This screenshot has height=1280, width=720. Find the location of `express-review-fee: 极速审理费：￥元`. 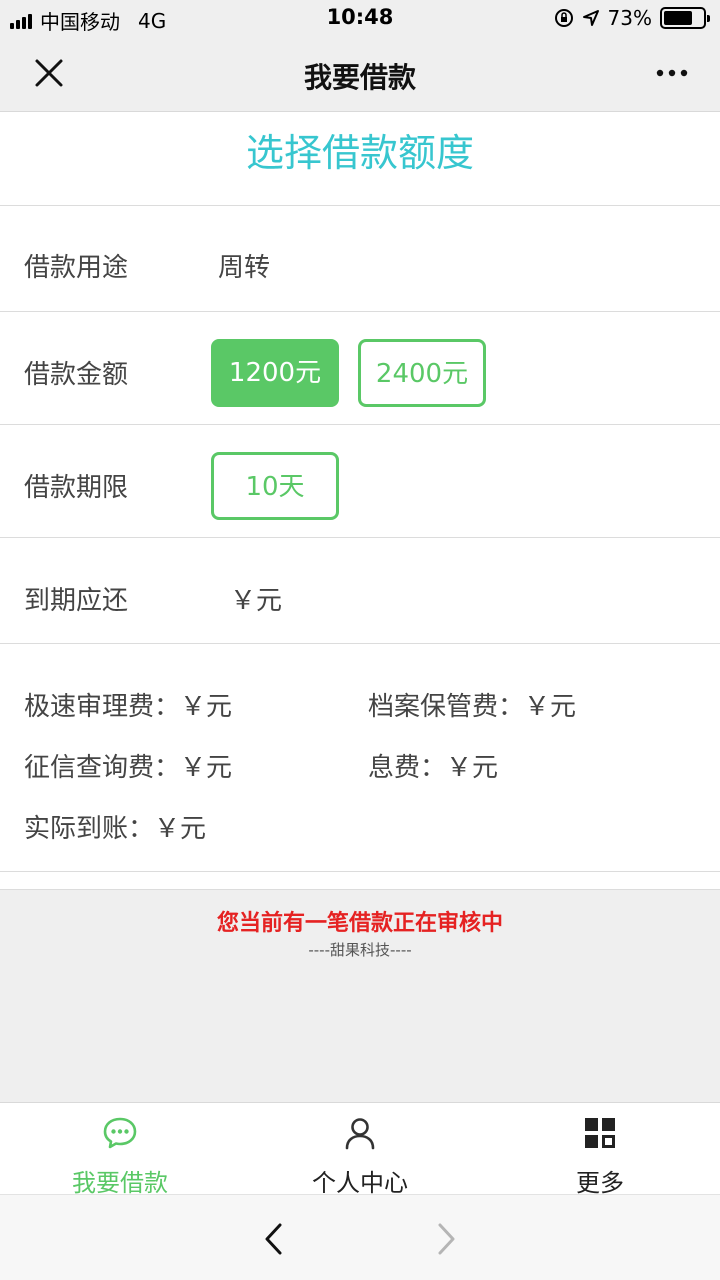

express-review-fee: 极速审理费：￥元 is located at coordinates (128, 707).